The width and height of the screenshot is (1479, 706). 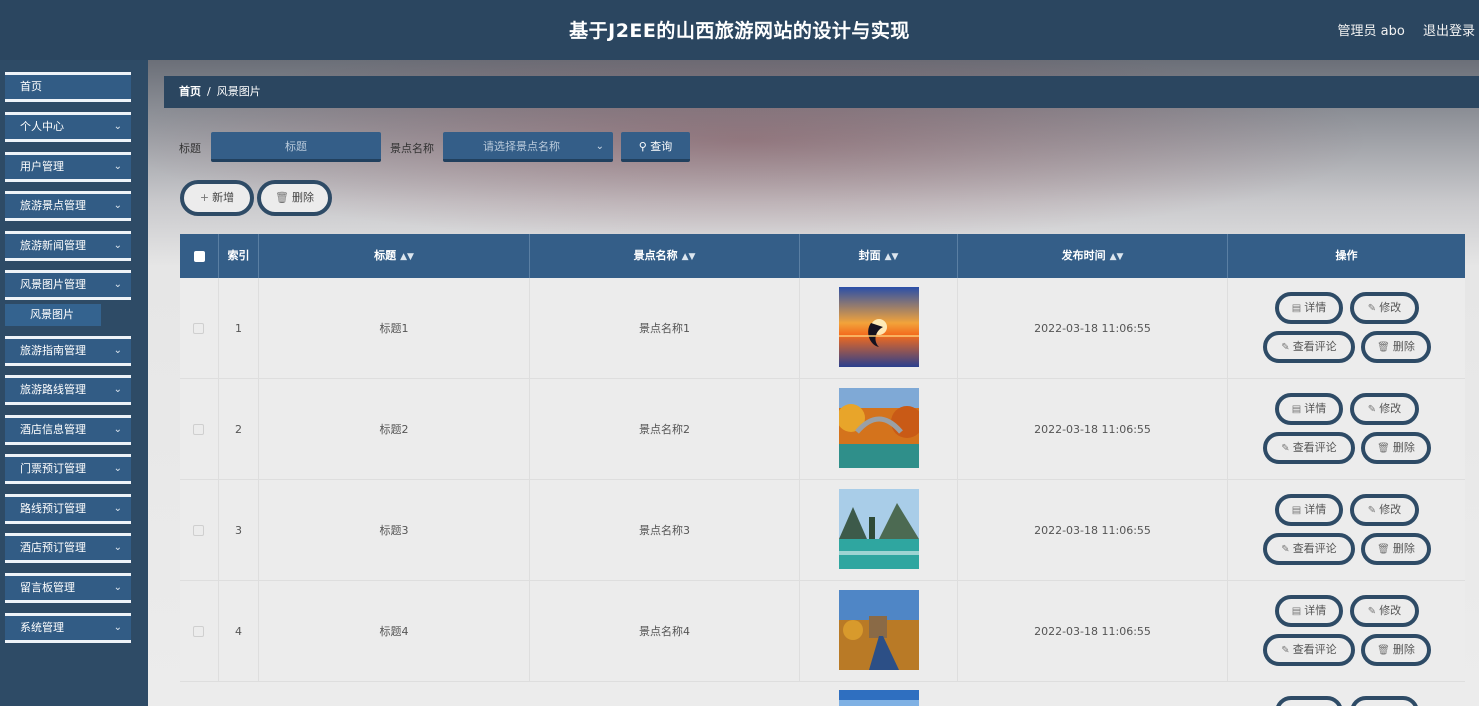 I want to click on row-spot: 景点名称2, so click(x=665, y=429).